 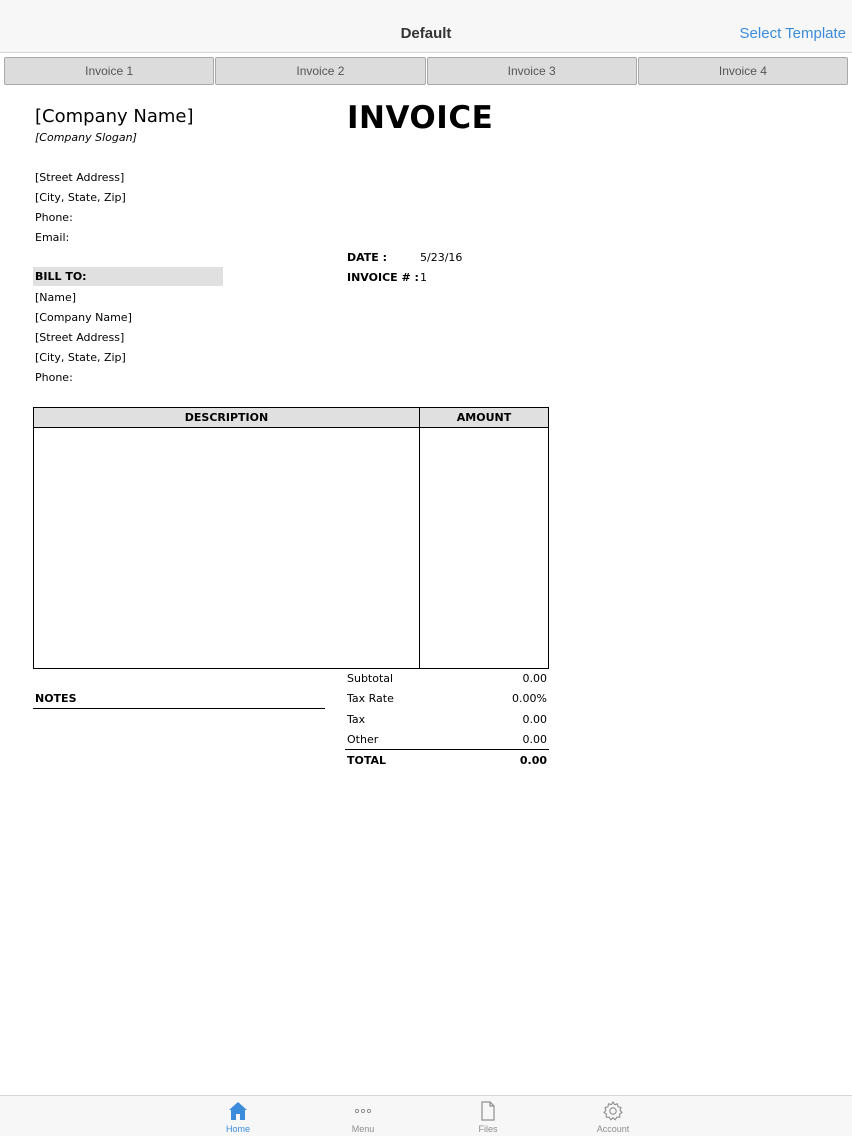 I want to click on total-value: 0.00, so click(x=533, y=760).